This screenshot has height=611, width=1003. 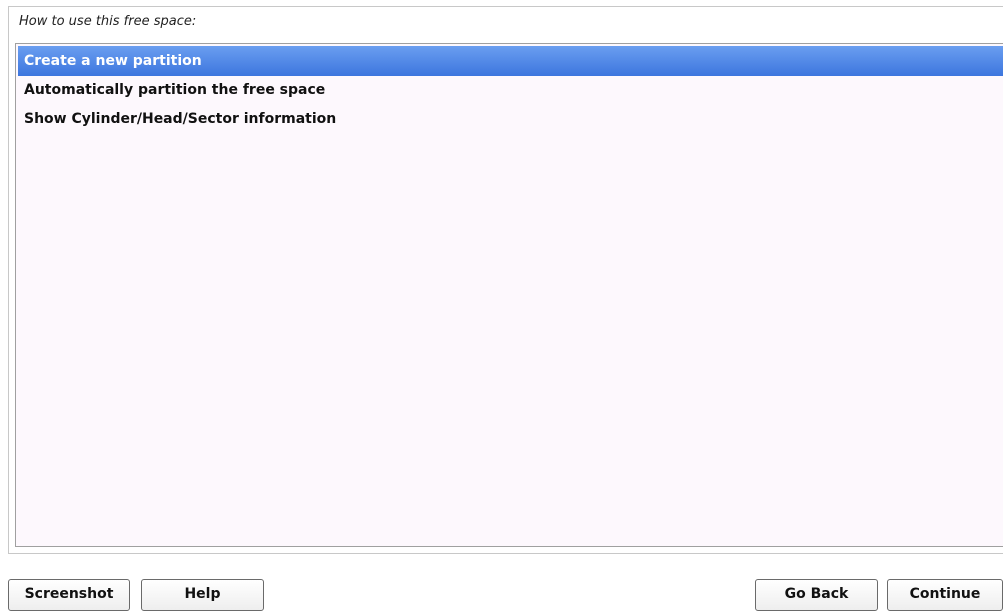 I want to click on list-item-auto-partition: Automatically partition the free space, so click(x=509, y=90).